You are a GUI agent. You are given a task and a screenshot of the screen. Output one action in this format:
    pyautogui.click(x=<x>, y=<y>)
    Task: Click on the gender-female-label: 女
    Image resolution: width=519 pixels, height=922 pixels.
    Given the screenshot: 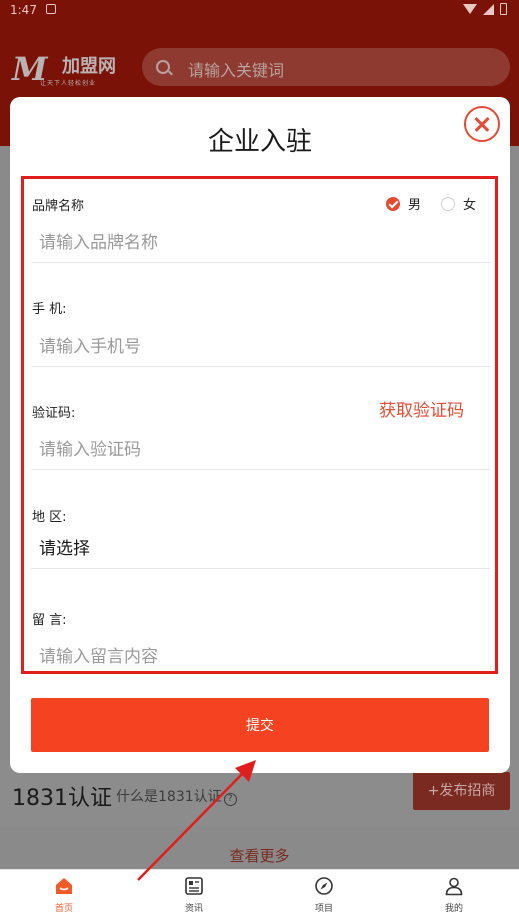 What is the action you would take?
    pyautogui.click(x=470, y=205)
    